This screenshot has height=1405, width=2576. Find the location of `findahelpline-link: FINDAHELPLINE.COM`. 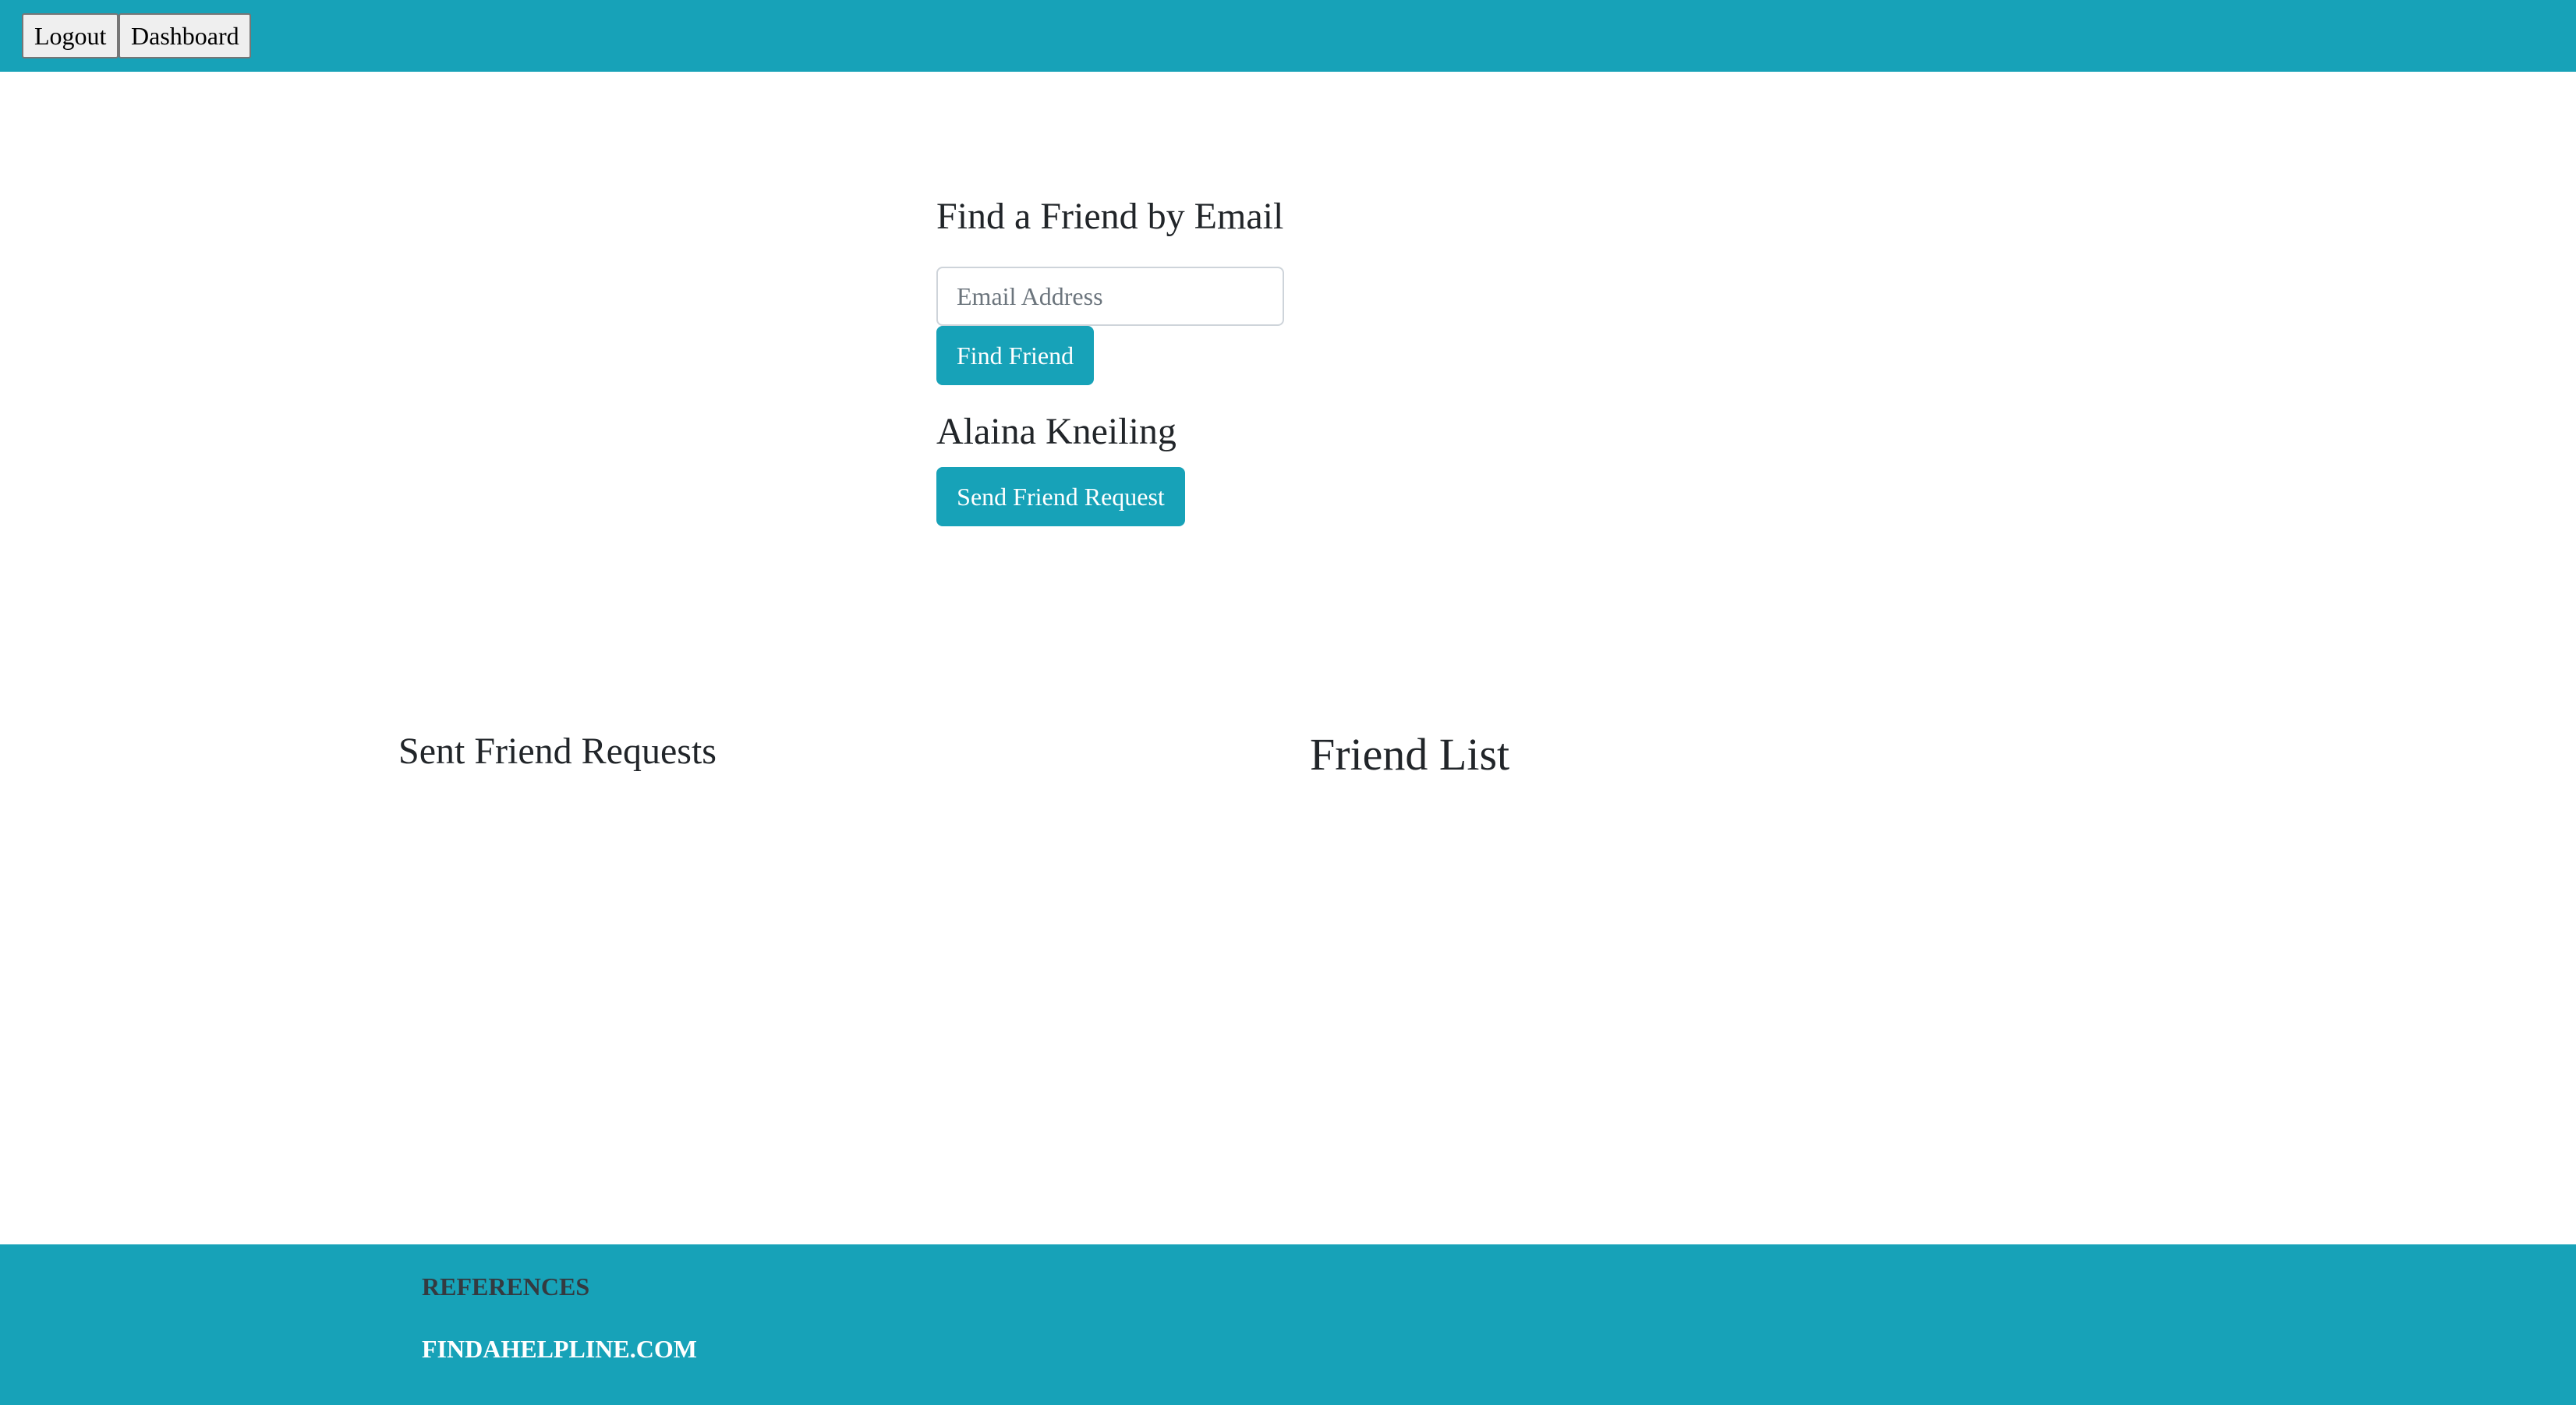

findahelpline-link: FINDAHELPLINE.COM is located at coordinates (559, 1349).